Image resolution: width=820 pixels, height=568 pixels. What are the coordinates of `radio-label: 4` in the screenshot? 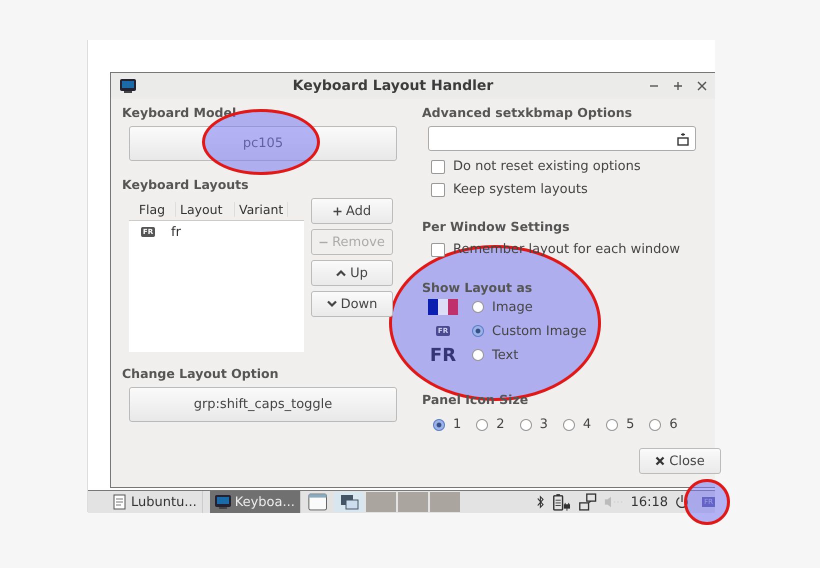 It's located at (587, 424).